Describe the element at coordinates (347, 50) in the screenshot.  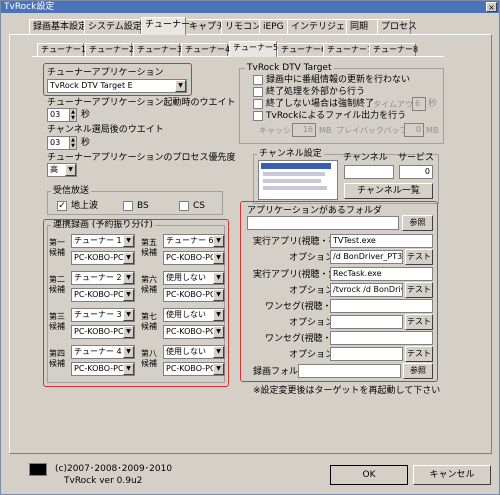
I see `subtab-tuner-7: チューナー7` at that location.